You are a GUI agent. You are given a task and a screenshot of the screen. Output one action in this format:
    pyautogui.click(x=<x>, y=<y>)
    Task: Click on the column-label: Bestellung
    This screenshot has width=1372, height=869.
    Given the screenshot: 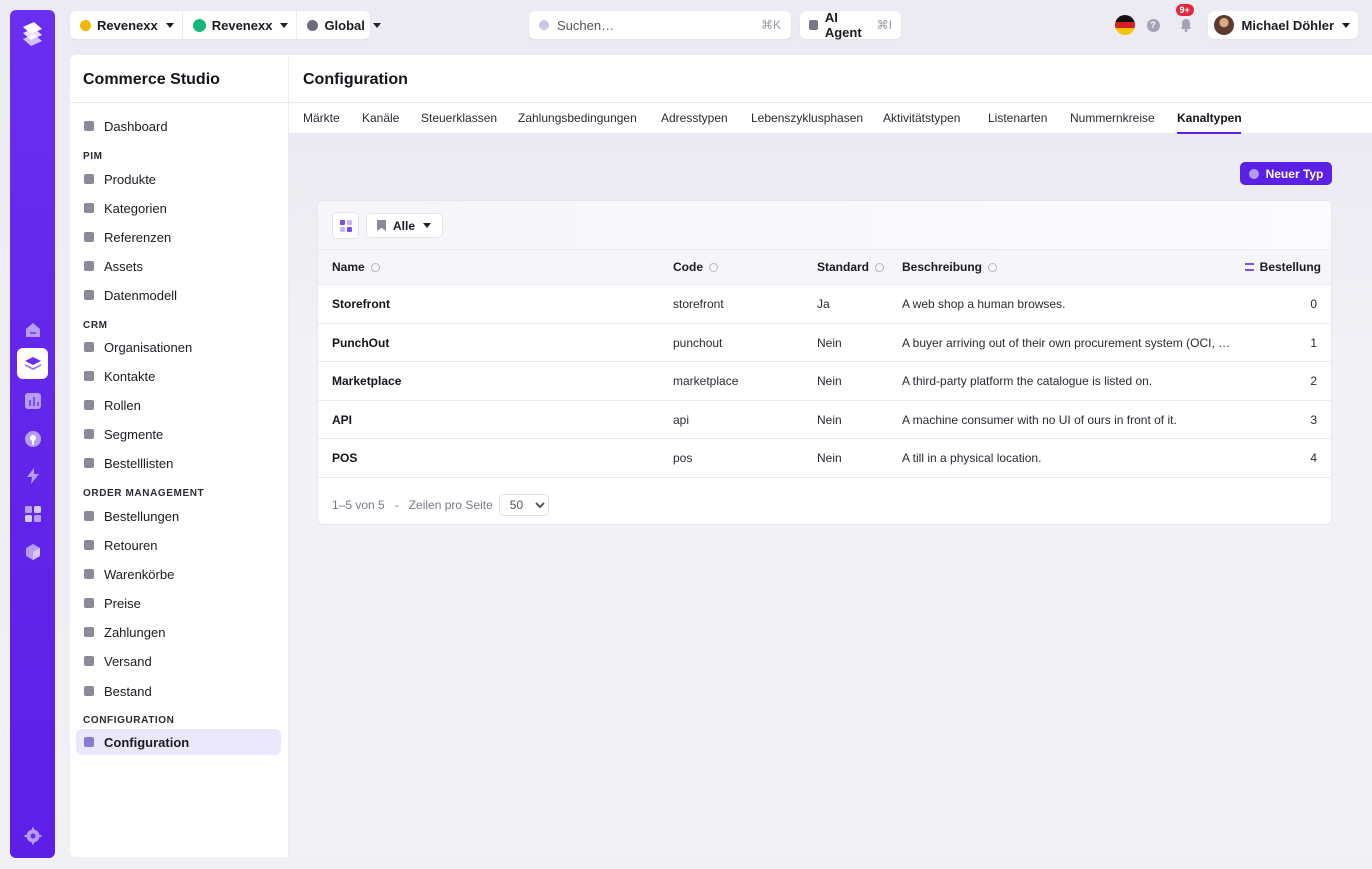 What is the action you would take?
    pyautogui.click(x=1290, y=267)
    